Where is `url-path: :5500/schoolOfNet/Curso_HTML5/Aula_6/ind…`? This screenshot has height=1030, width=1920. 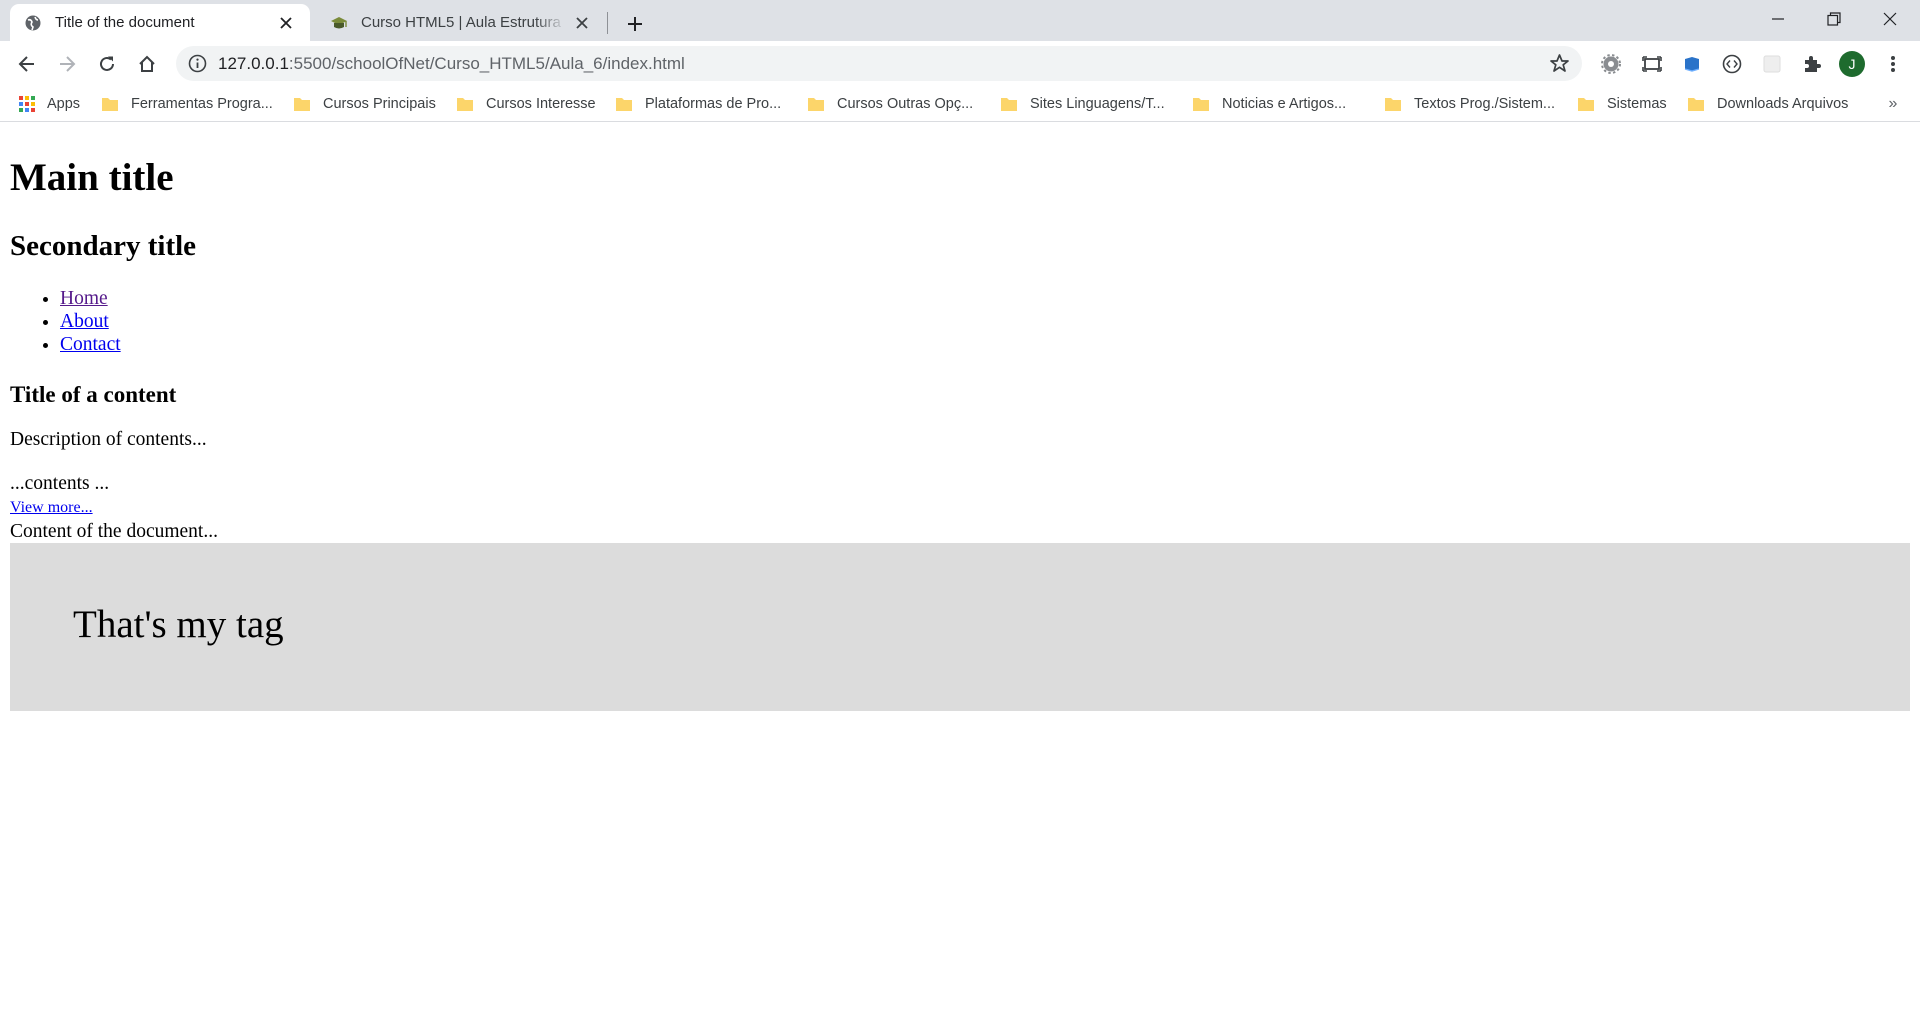
url-path: :5500/schoolOfNet/Curso_HTML5/Aula_6/ind… is located at coordinates (486, 63).